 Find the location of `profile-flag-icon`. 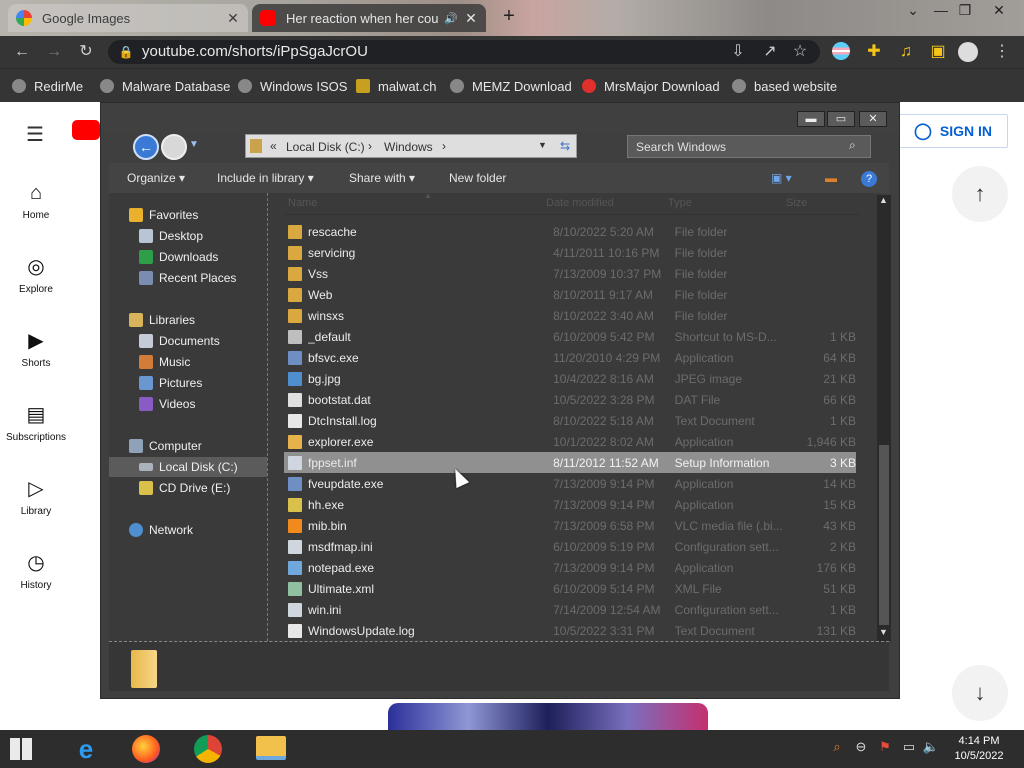

profile-flag-icon is located at coordinates (842, 52).